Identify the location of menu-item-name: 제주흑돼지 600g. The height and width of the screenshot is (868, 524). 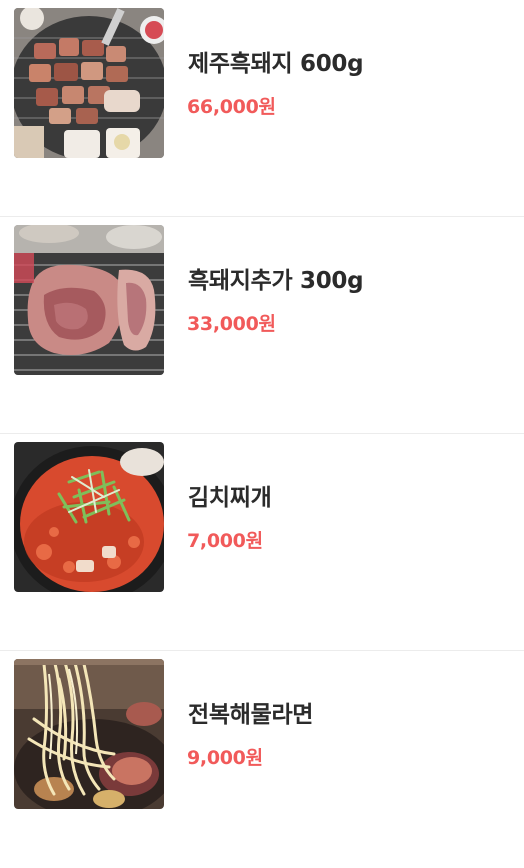
(276, 64).